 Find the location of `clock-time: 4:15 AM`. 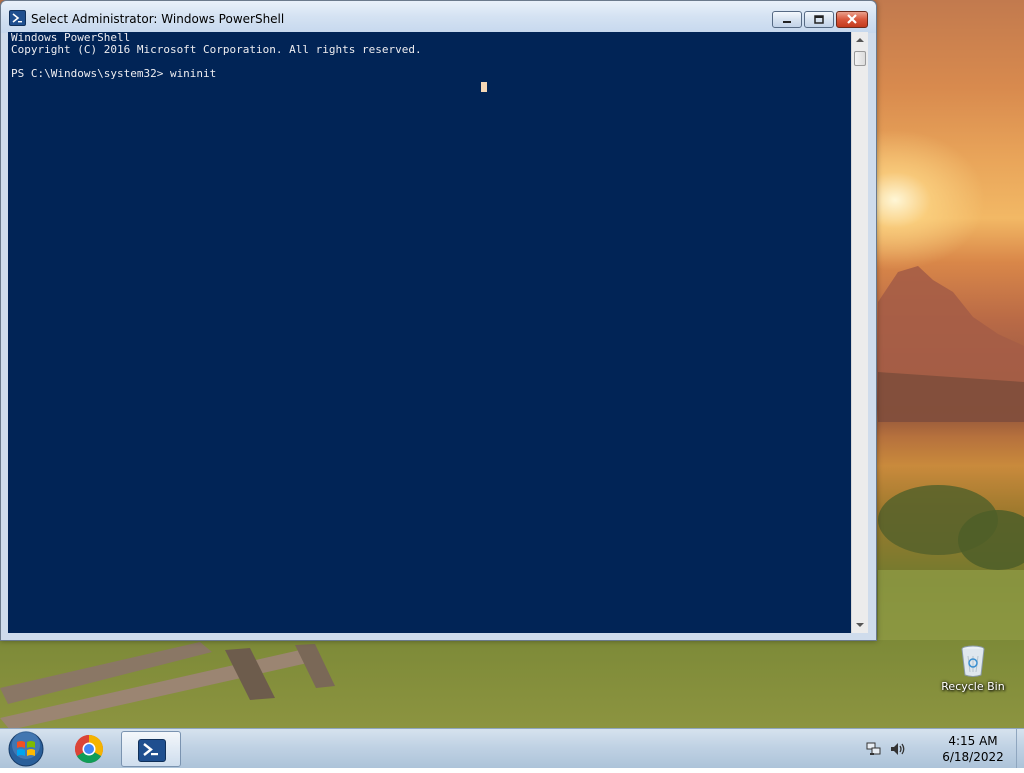

clock-time: 4:15 AM is located at coordinates (973, 741).